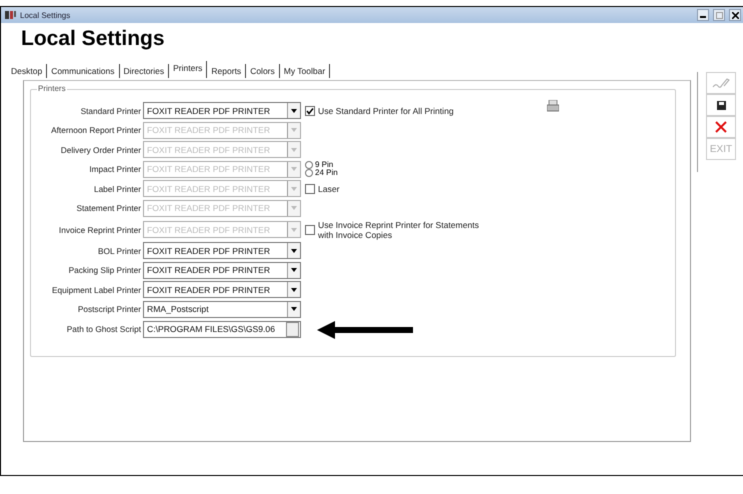  I want to click on delete-icon, so click(721, 127).